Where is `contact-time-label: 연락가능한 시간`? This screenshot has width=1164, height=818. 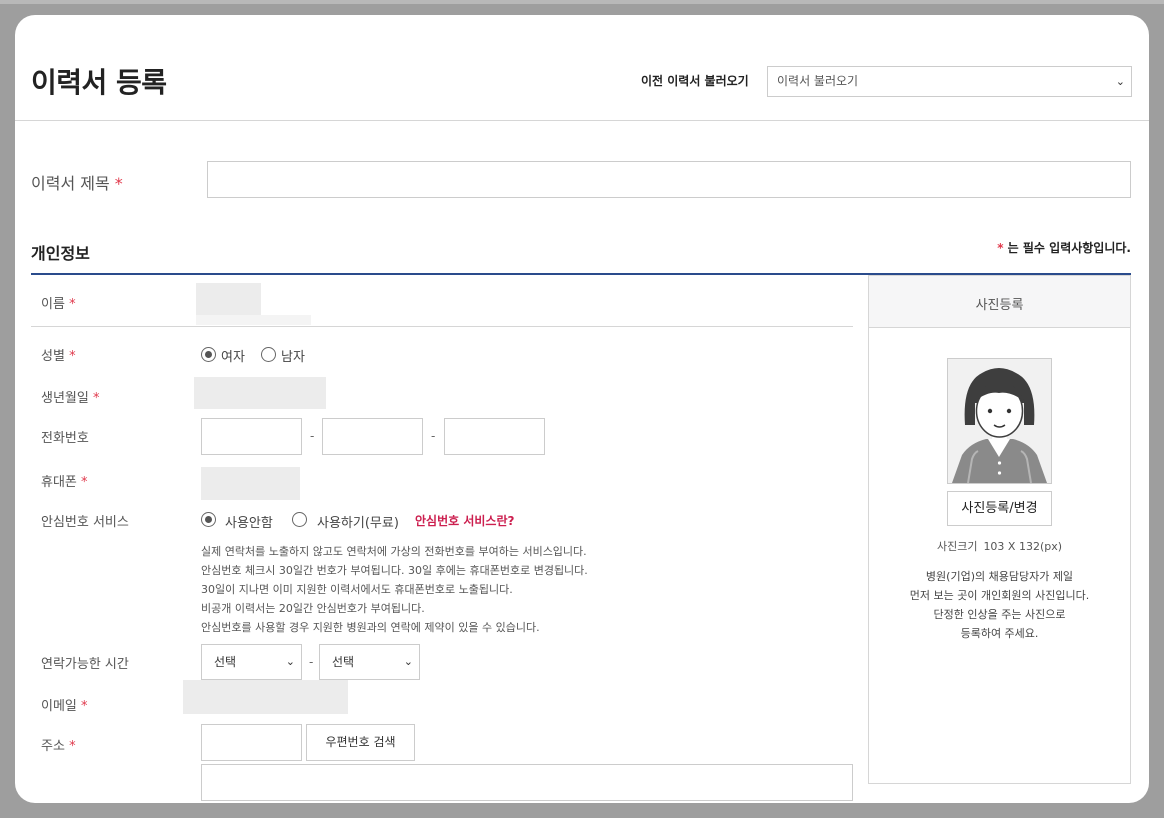 contact-time-label: 연락가능한 시간 is located at coordinates (85, 664).